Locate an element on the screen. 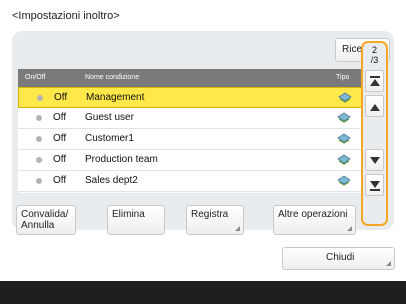 This screenshot has width=406, height=304. list-row-1: Off Management is located at coordinates (190, 97).